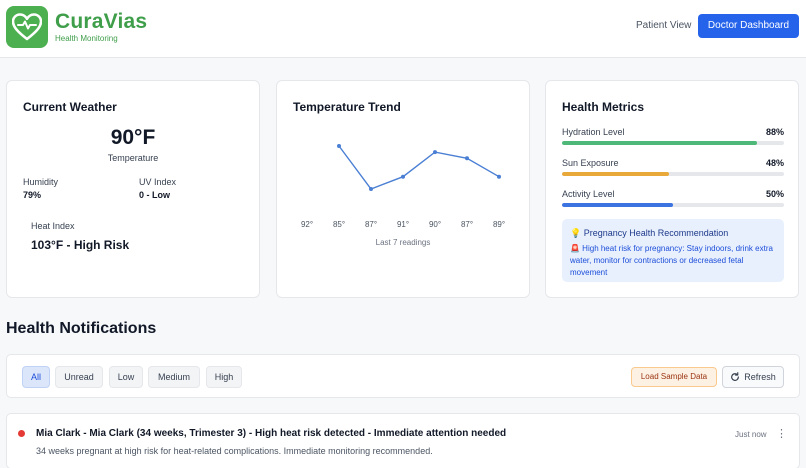 The height and width of the screenshot is (468, 806). I want to click on uv-index-label: UV Index, so click(158, 182).